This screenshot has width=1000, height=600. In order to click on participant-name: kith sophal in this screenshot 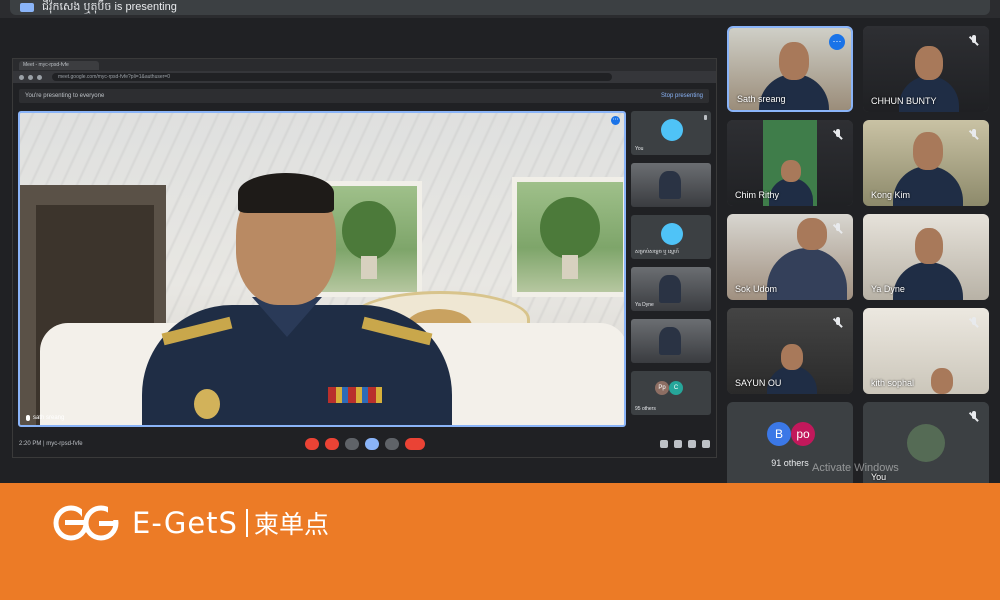, I will do `click(893, 383)`.